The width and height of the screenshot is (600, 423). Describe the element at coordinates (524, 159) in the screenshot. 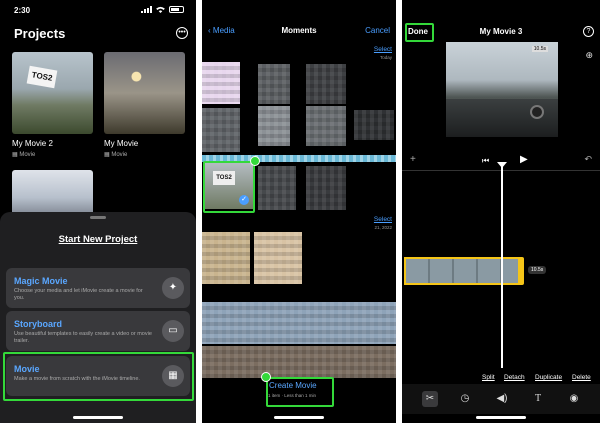

I see `play-icon: ▶` at that location.